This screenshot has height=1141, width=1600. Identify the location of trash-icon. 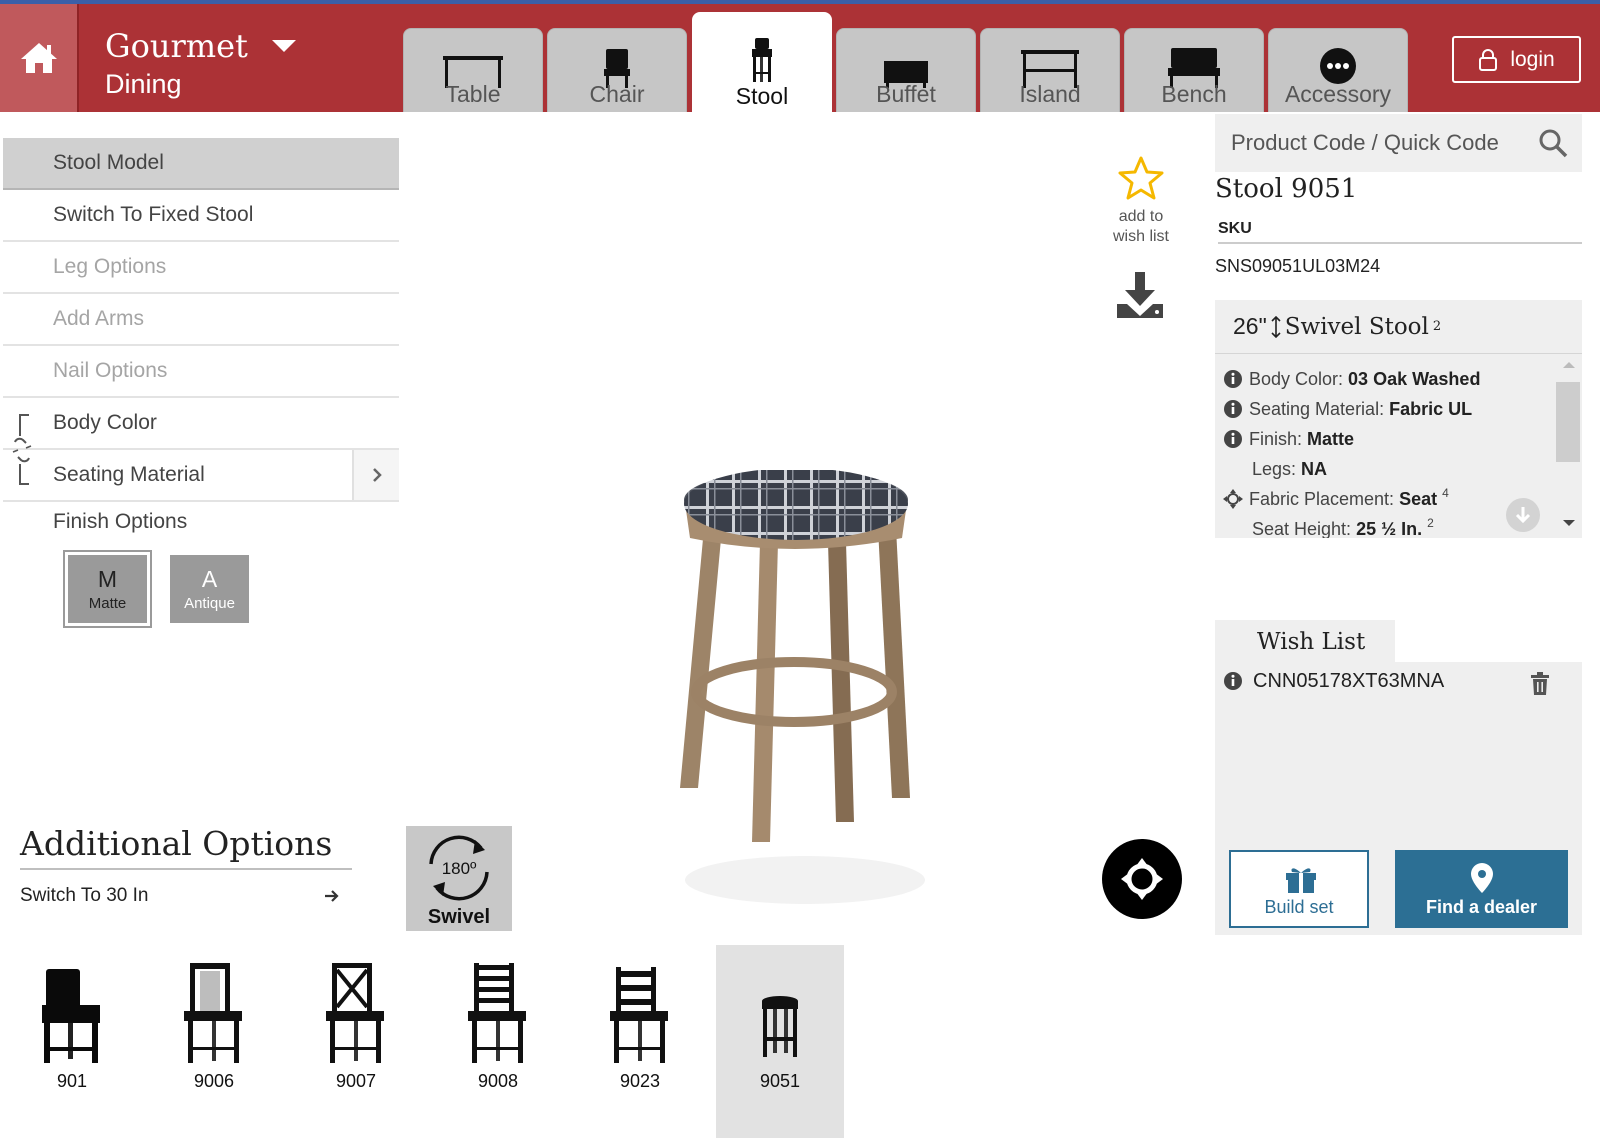
(1540, 684).